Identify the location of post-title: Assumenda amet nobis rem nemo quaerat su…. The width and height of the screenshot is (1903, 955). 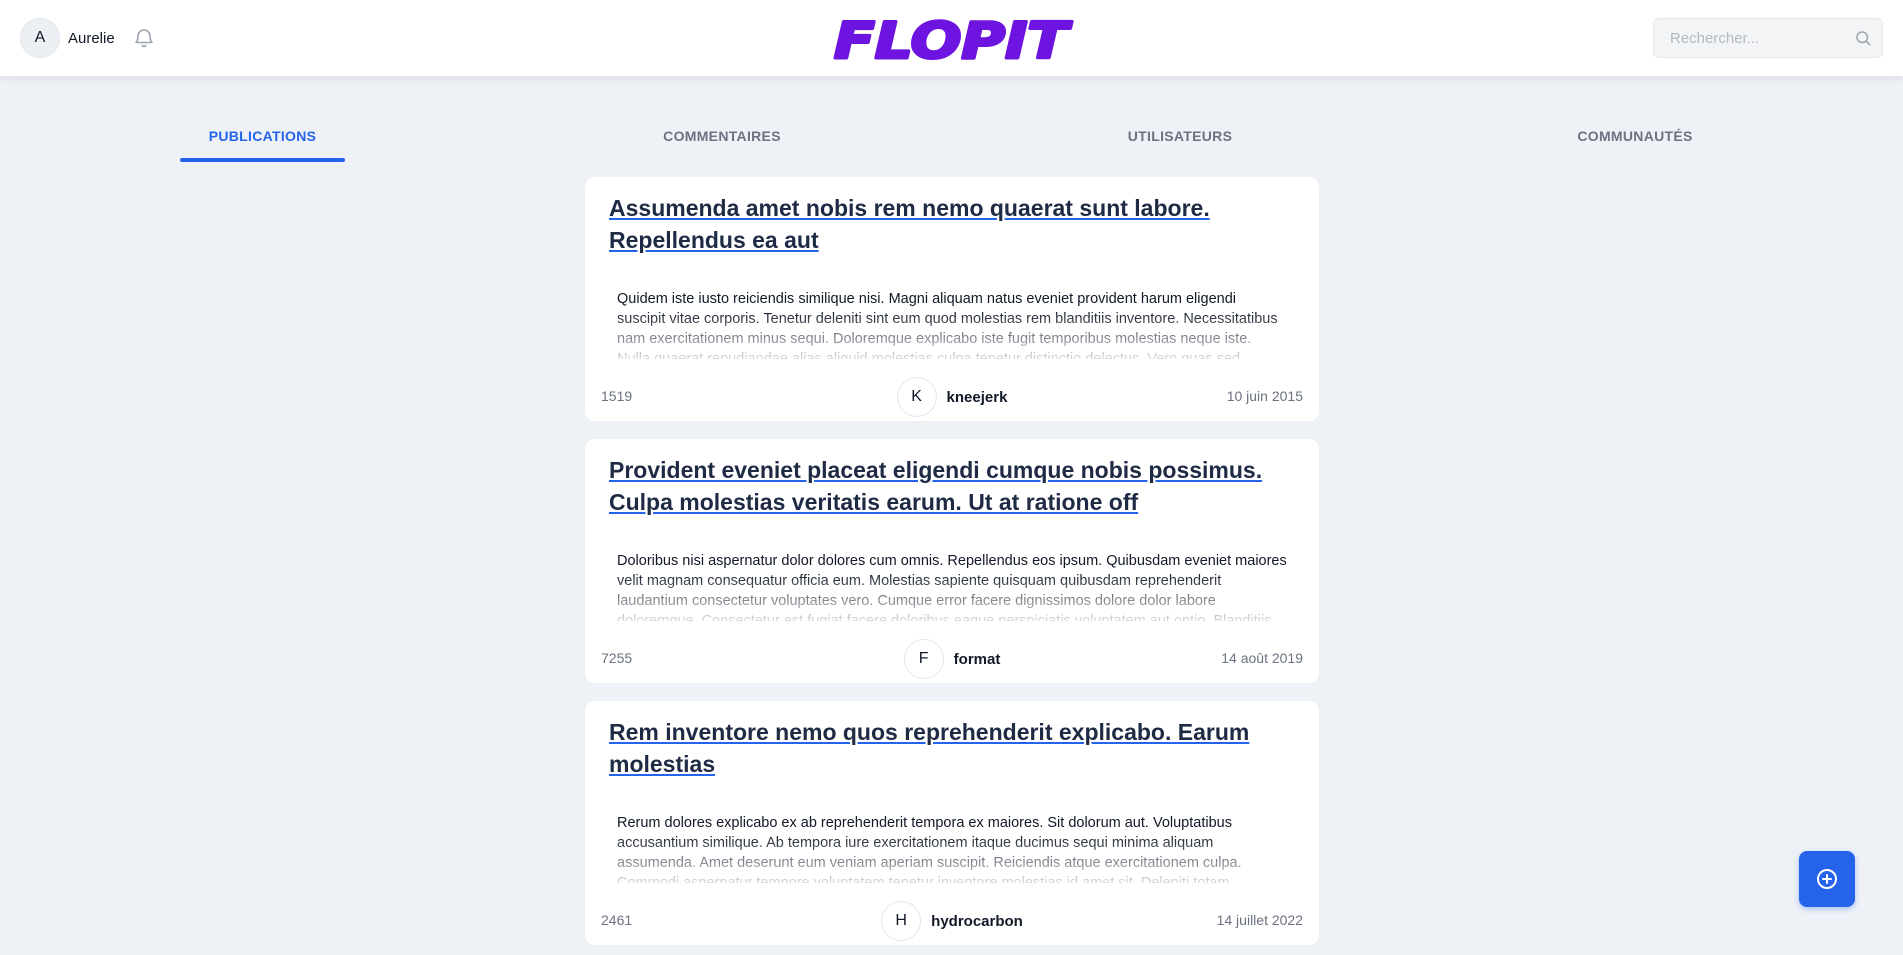
(949, 224).